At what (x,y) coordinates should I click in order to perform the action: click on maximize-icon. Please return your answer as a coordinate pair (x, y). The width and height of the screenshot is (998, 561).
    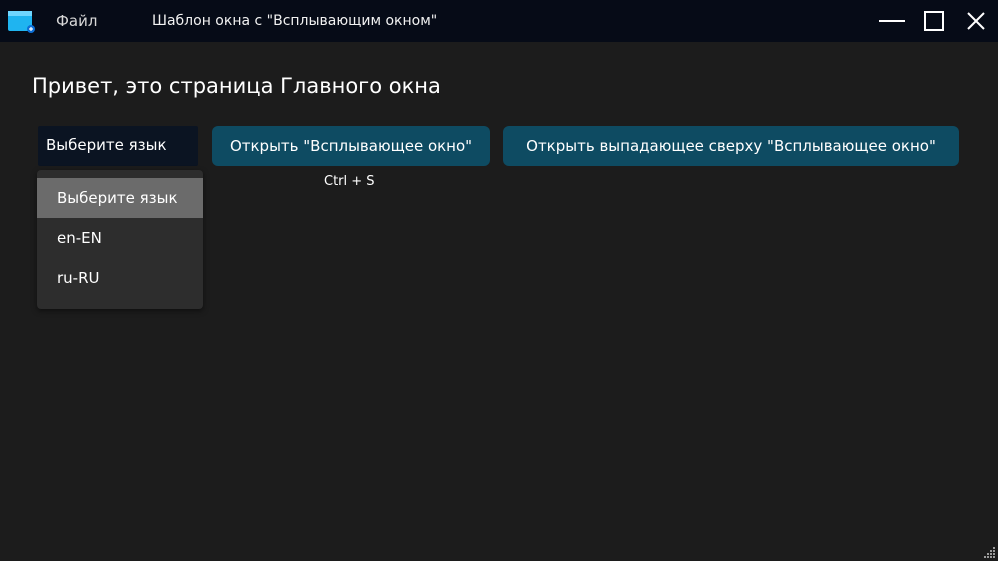
    Looking at the image, I should click on (934, 21).